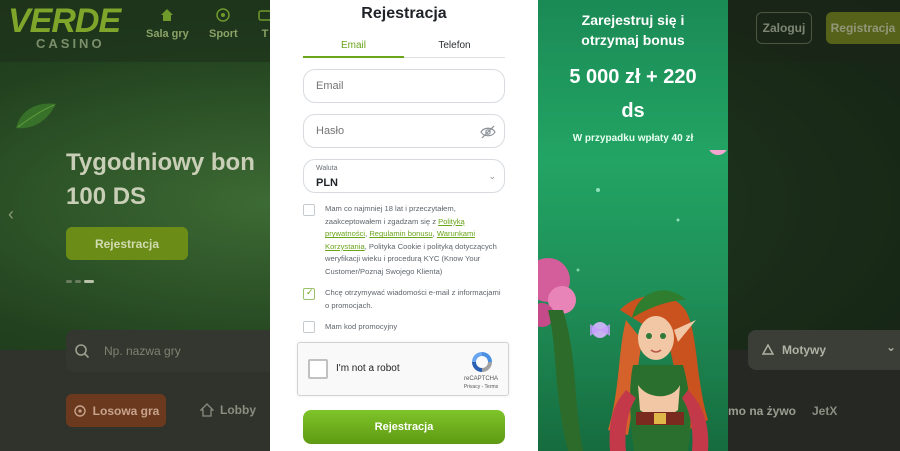  What do you see at coordinates (633, 94) in the screenshot?
I see `promo-amount: 5 000 zł + 220 ds` at bounding box center [633, 94].